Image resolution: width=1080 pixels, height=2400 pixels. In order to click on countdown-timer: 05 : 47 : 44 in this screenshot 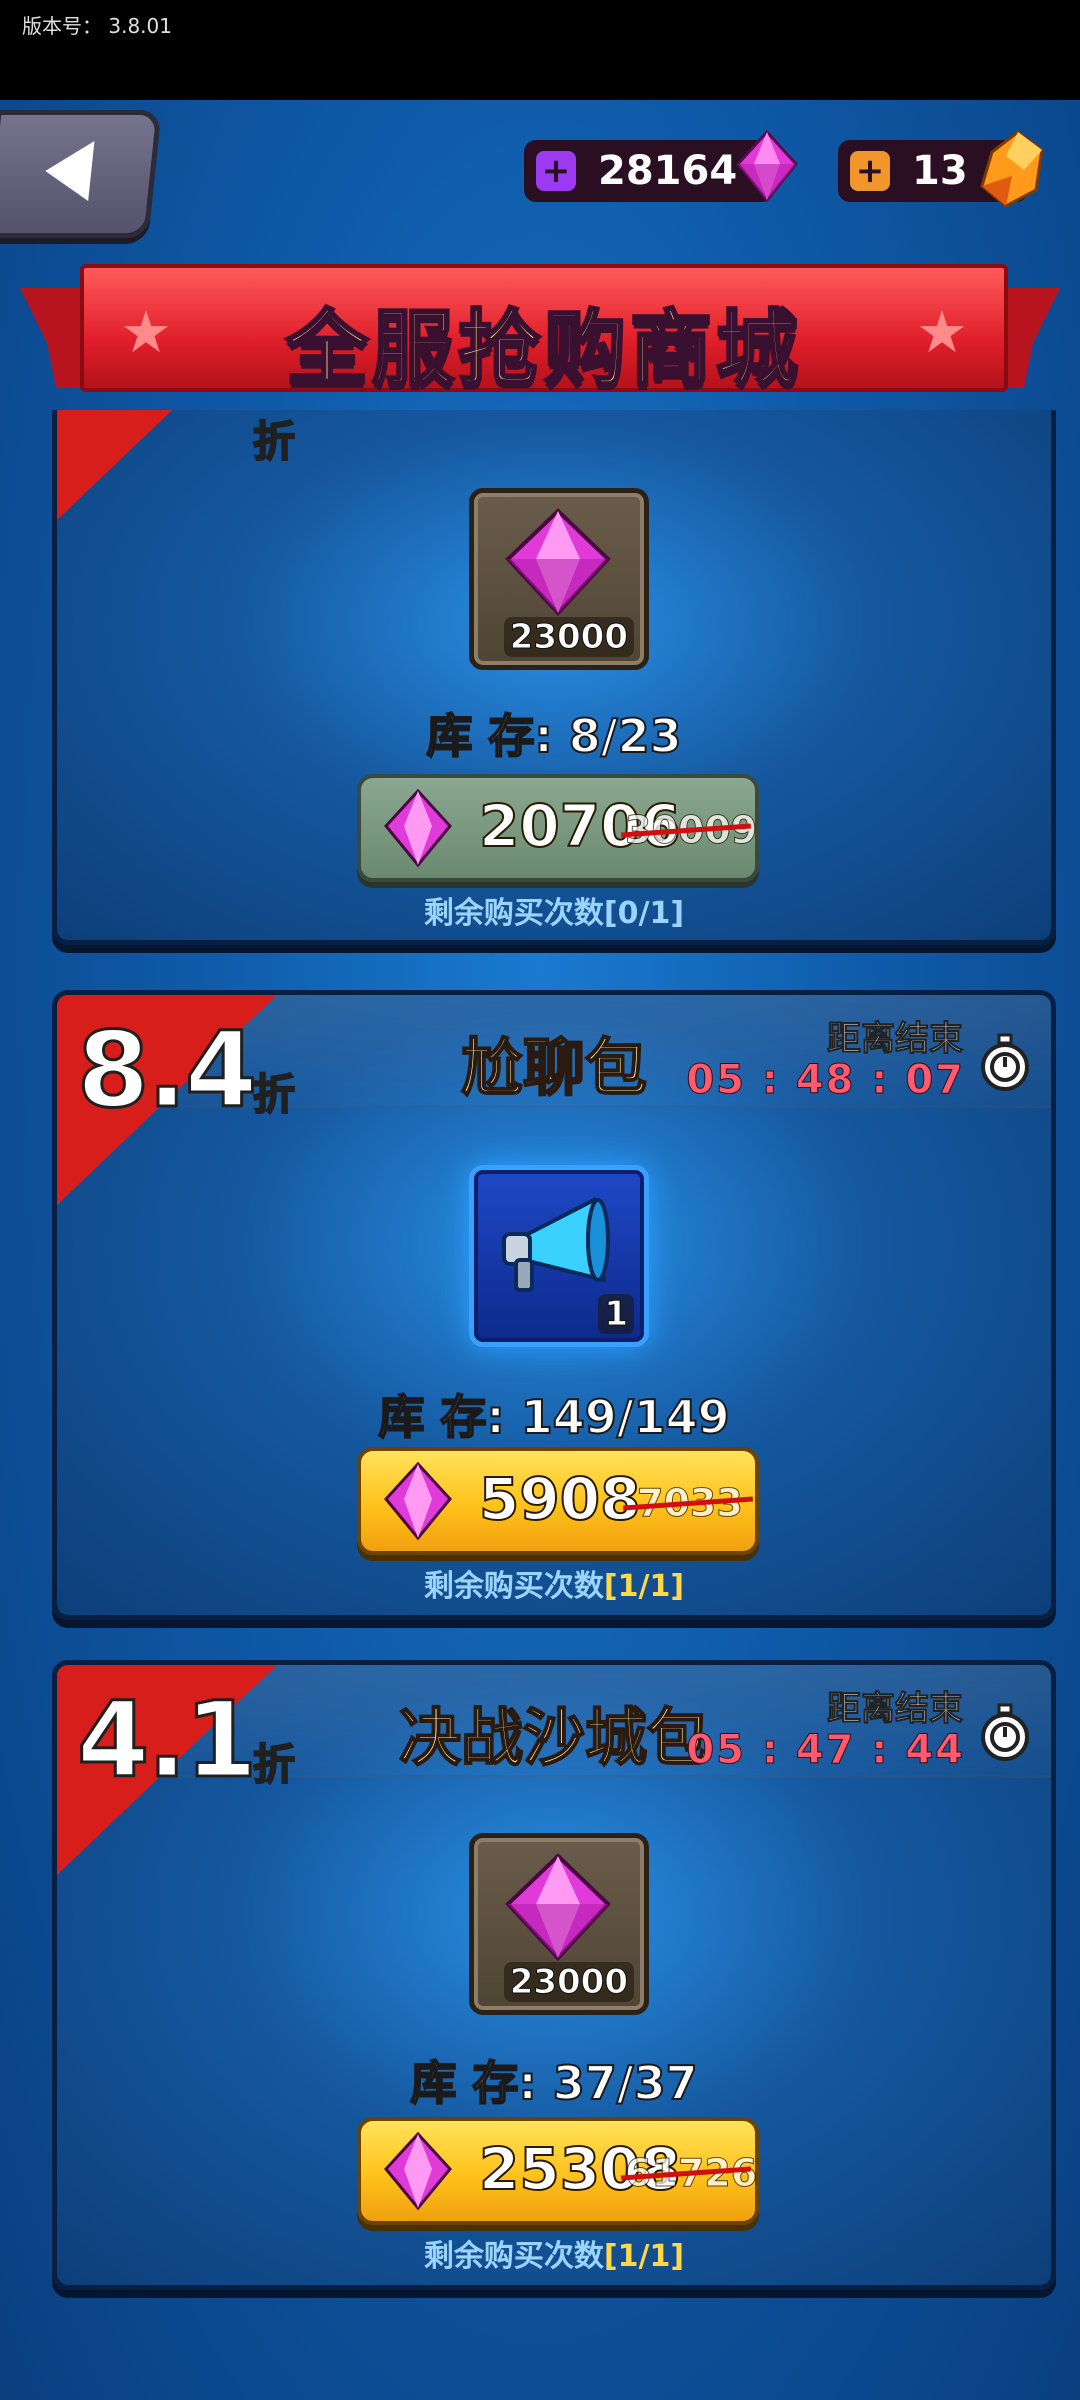, I will do `click(825, 1750)`.